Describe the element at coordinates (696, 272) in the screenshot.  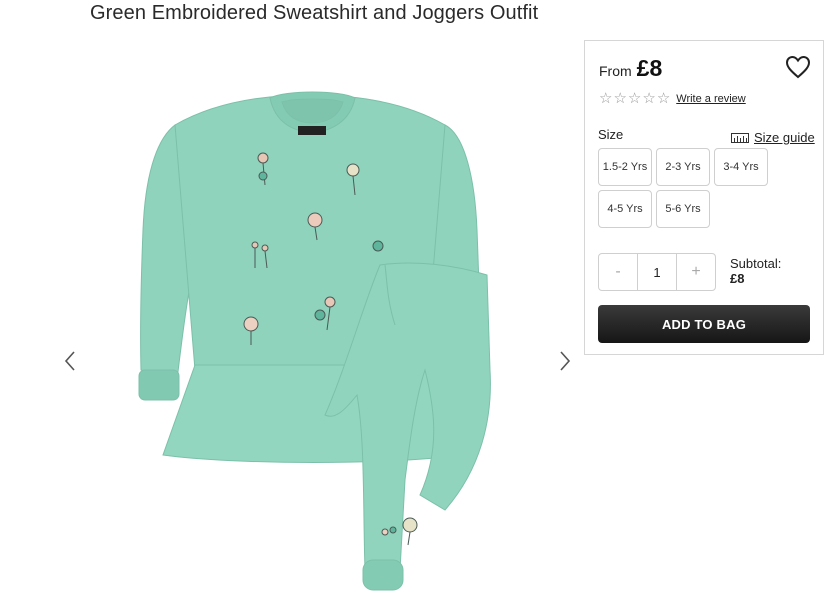
I see `quantity-increase-button: +` at that location.